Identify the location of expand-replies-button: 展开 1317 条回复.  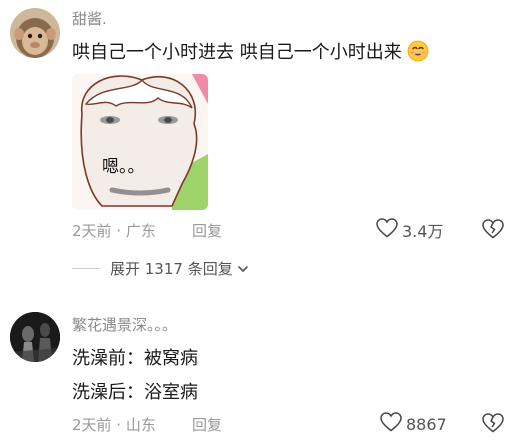
(160, 268).